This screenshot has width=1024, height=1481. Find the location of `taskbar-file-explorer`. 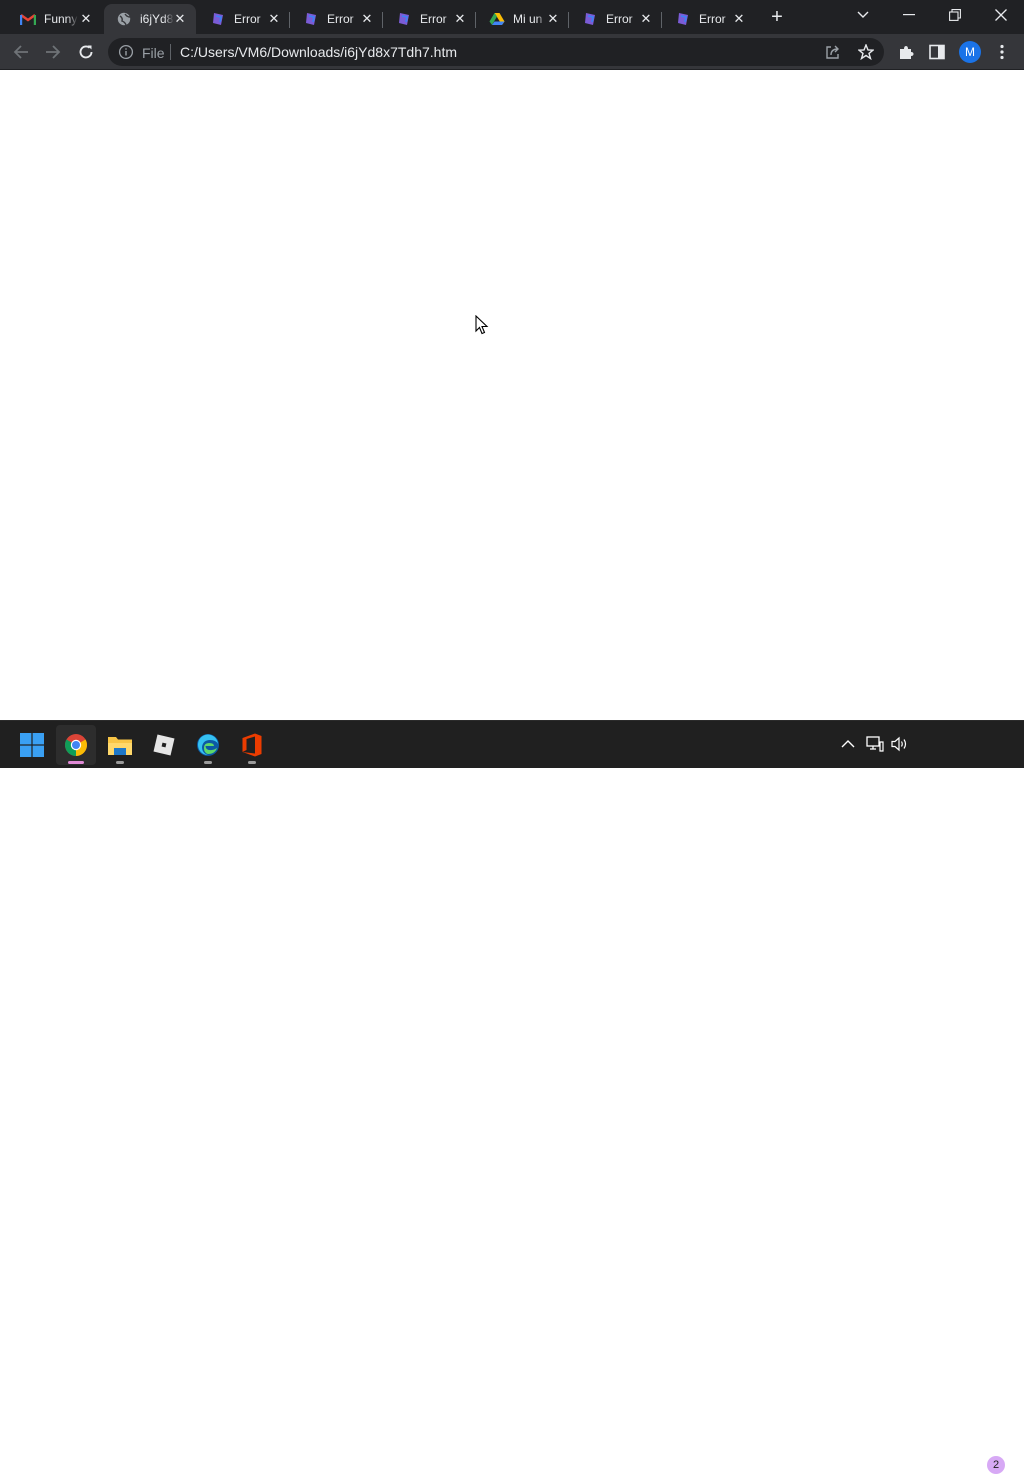

taskbar-file-explorer is located at coordinates (120, 745).